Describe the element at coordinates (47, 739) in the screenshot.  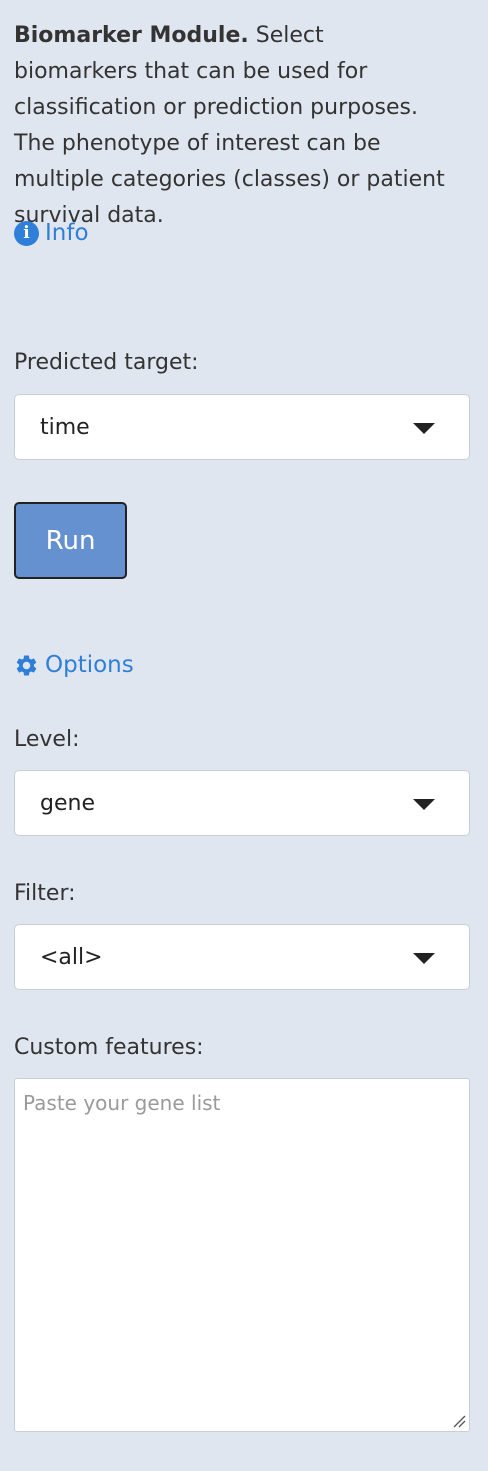
I see `level-label: Level:` at that location.